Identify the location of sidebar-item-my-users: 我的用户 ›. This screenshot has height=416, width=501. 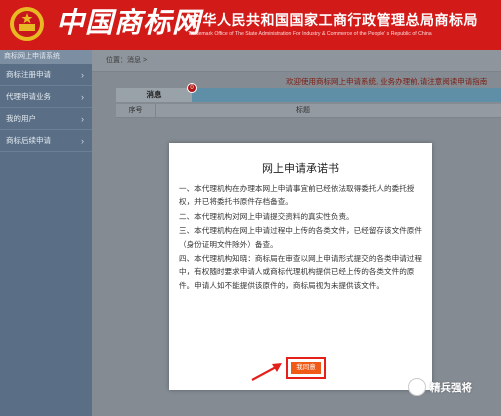
(46, 119).